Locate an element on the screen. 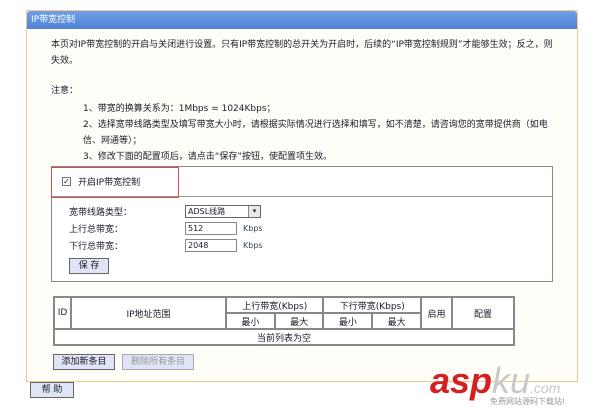 Image resolution: width=600 pixels, height=413 pixels. col-up-max: 最大 is located at coordinates (299, 321).